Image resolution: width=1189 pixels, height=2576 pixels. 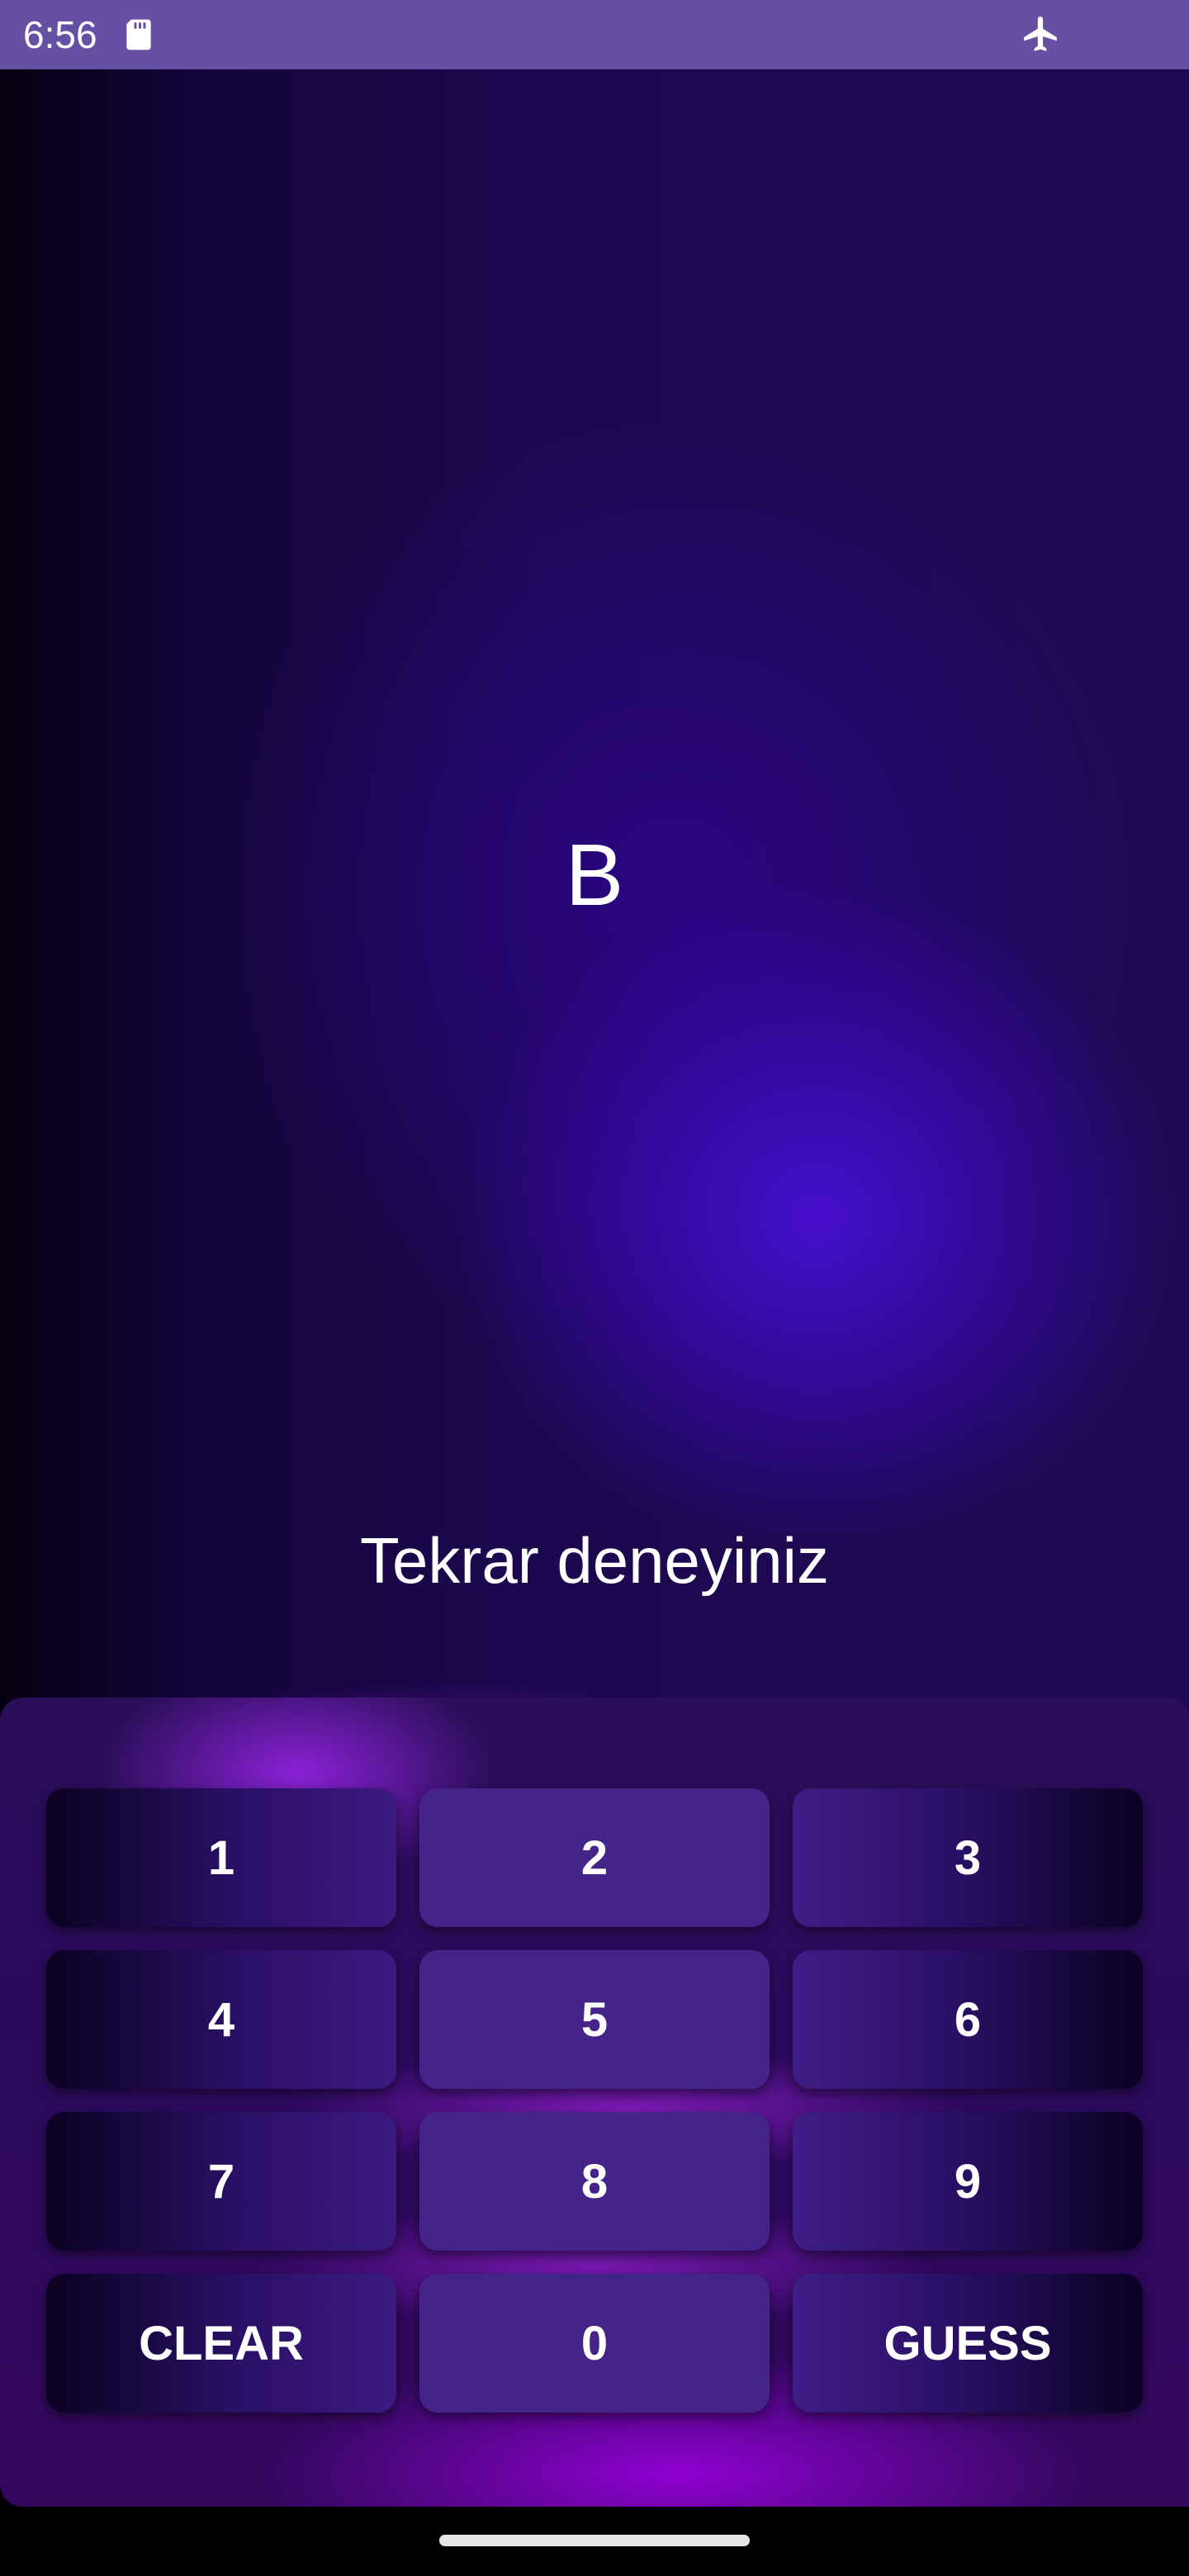 What do you see at coordinates (1040, 34) in the screenshot?
I see `airplane-mode-icon` at bounding box center [1040, 34].